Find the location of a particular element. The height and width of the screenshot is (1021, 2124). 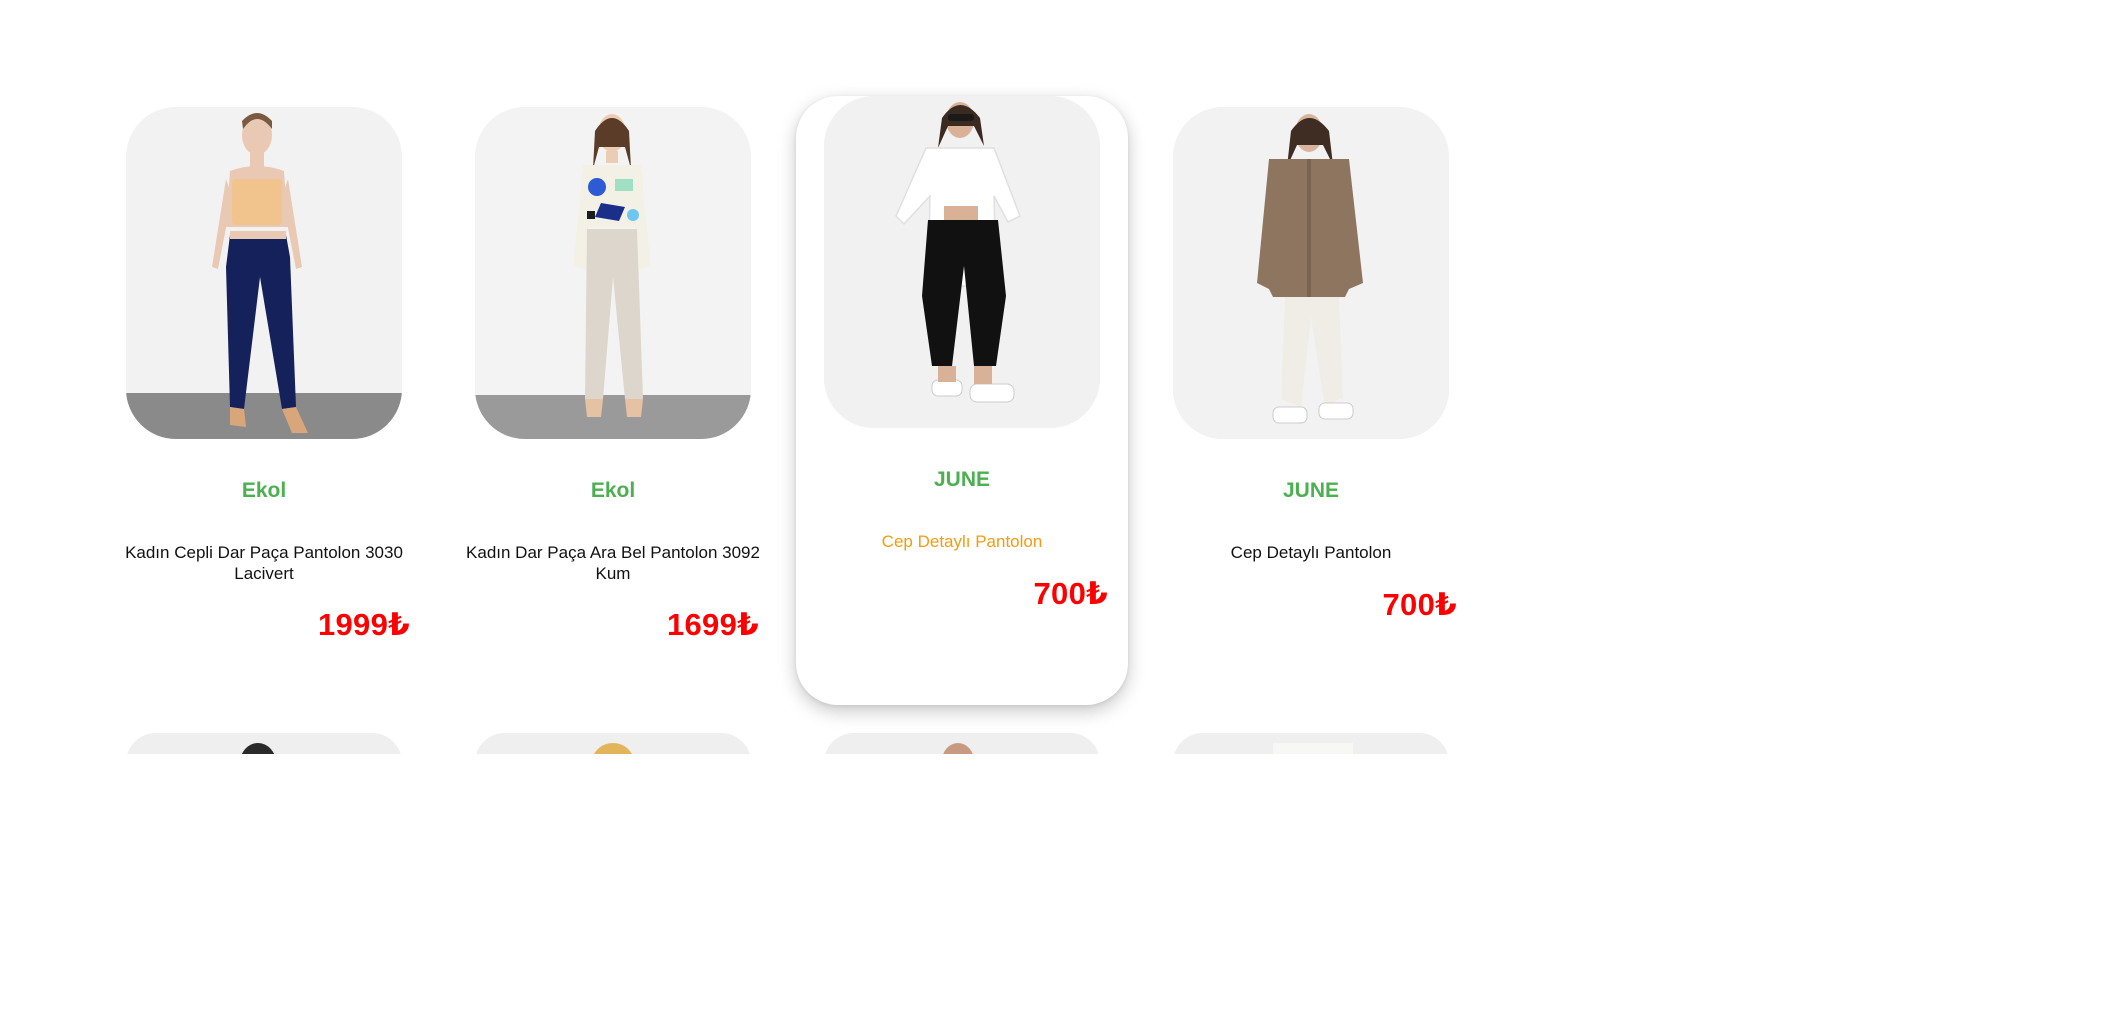

model-white-trousers-image is located at coordinates (1311, 273).